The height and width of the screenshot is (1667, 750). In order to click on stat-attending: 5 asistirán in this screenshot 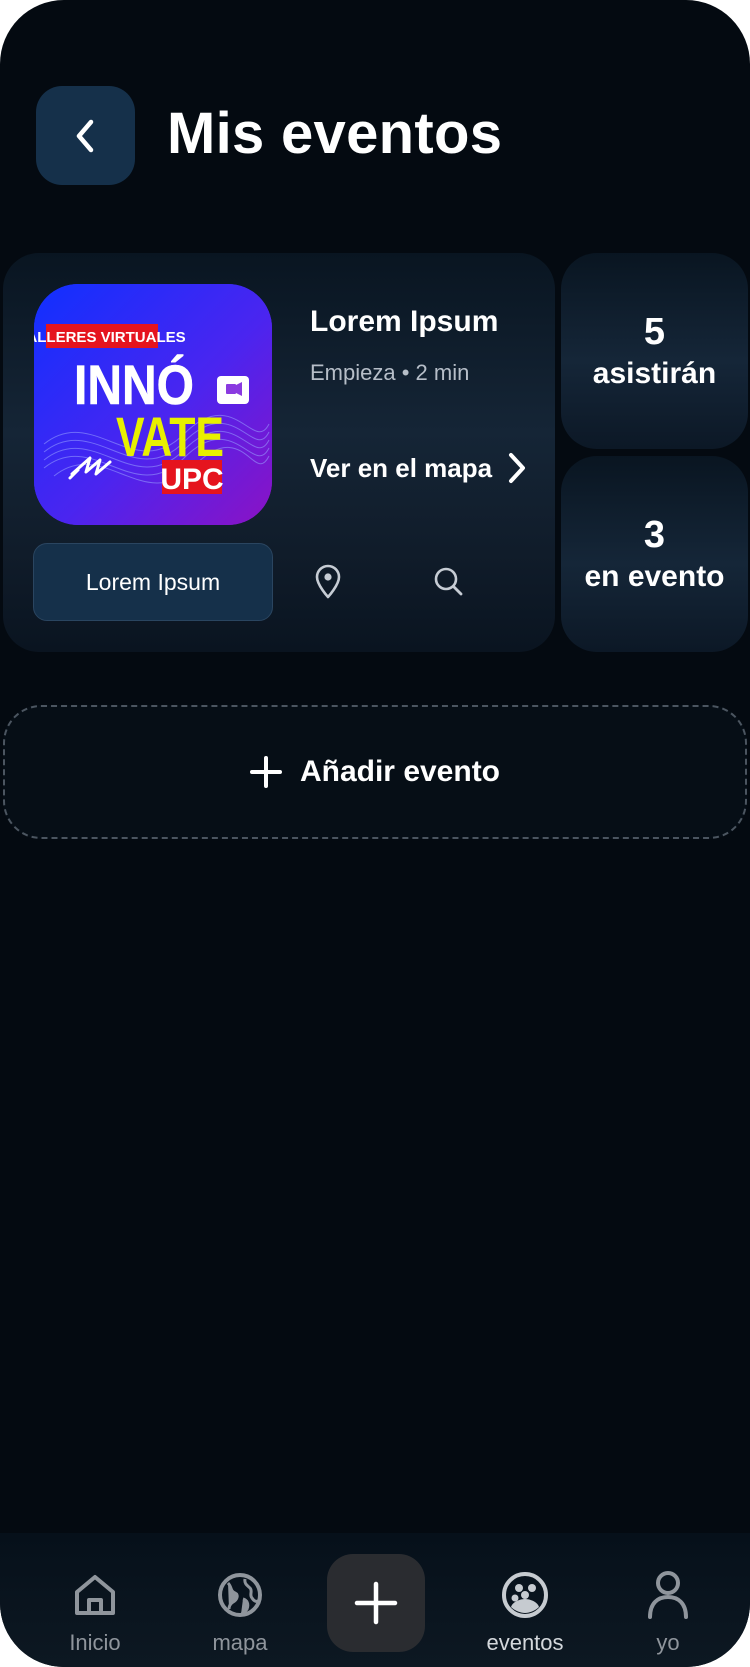, I will do `click(654, 351)`.